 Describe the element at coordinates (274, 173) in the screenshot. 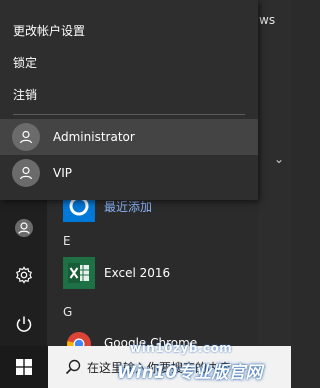

I see `tiles-area` at that location.